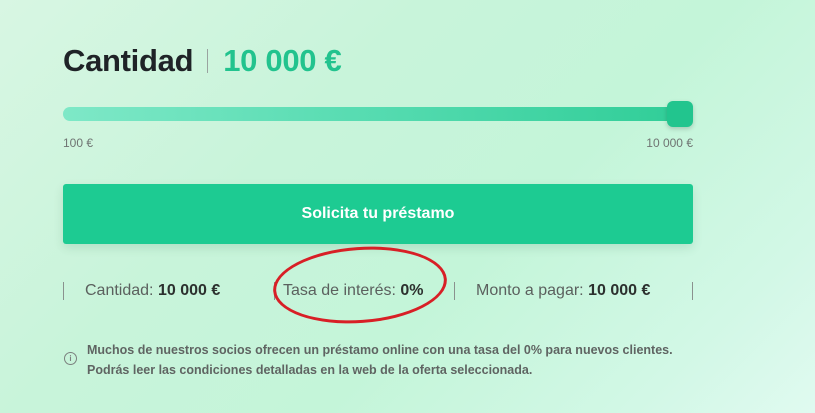  What do you see at coordinates (680, 114) in the screenshot?
I see `slider-handle` at bounding box center [680, 114].